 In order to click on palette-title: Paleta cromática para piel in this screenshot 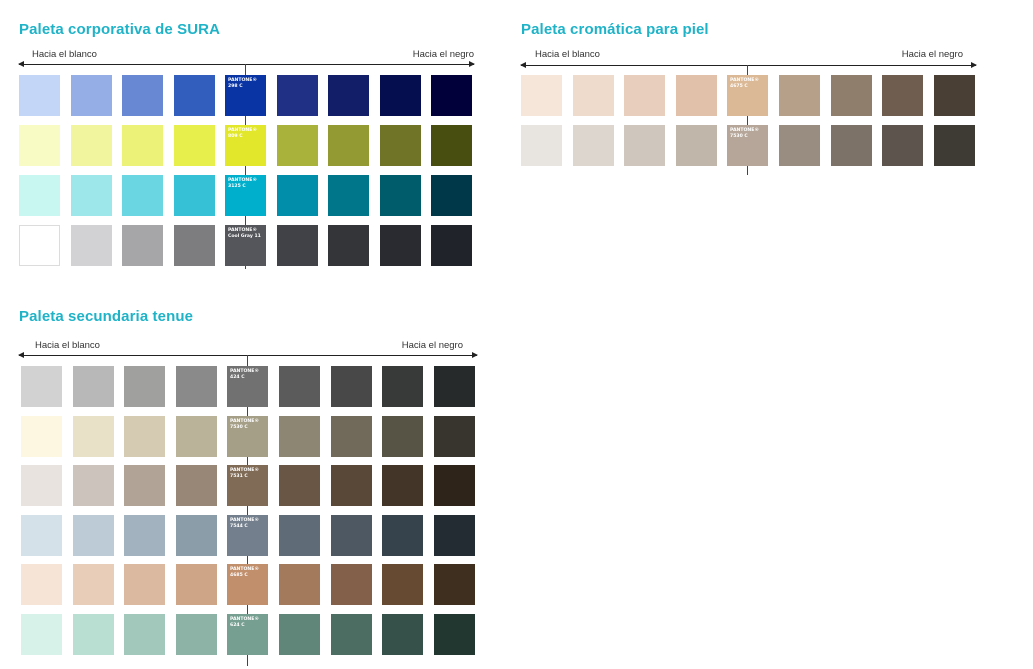, I will do `click(615, 29)`.